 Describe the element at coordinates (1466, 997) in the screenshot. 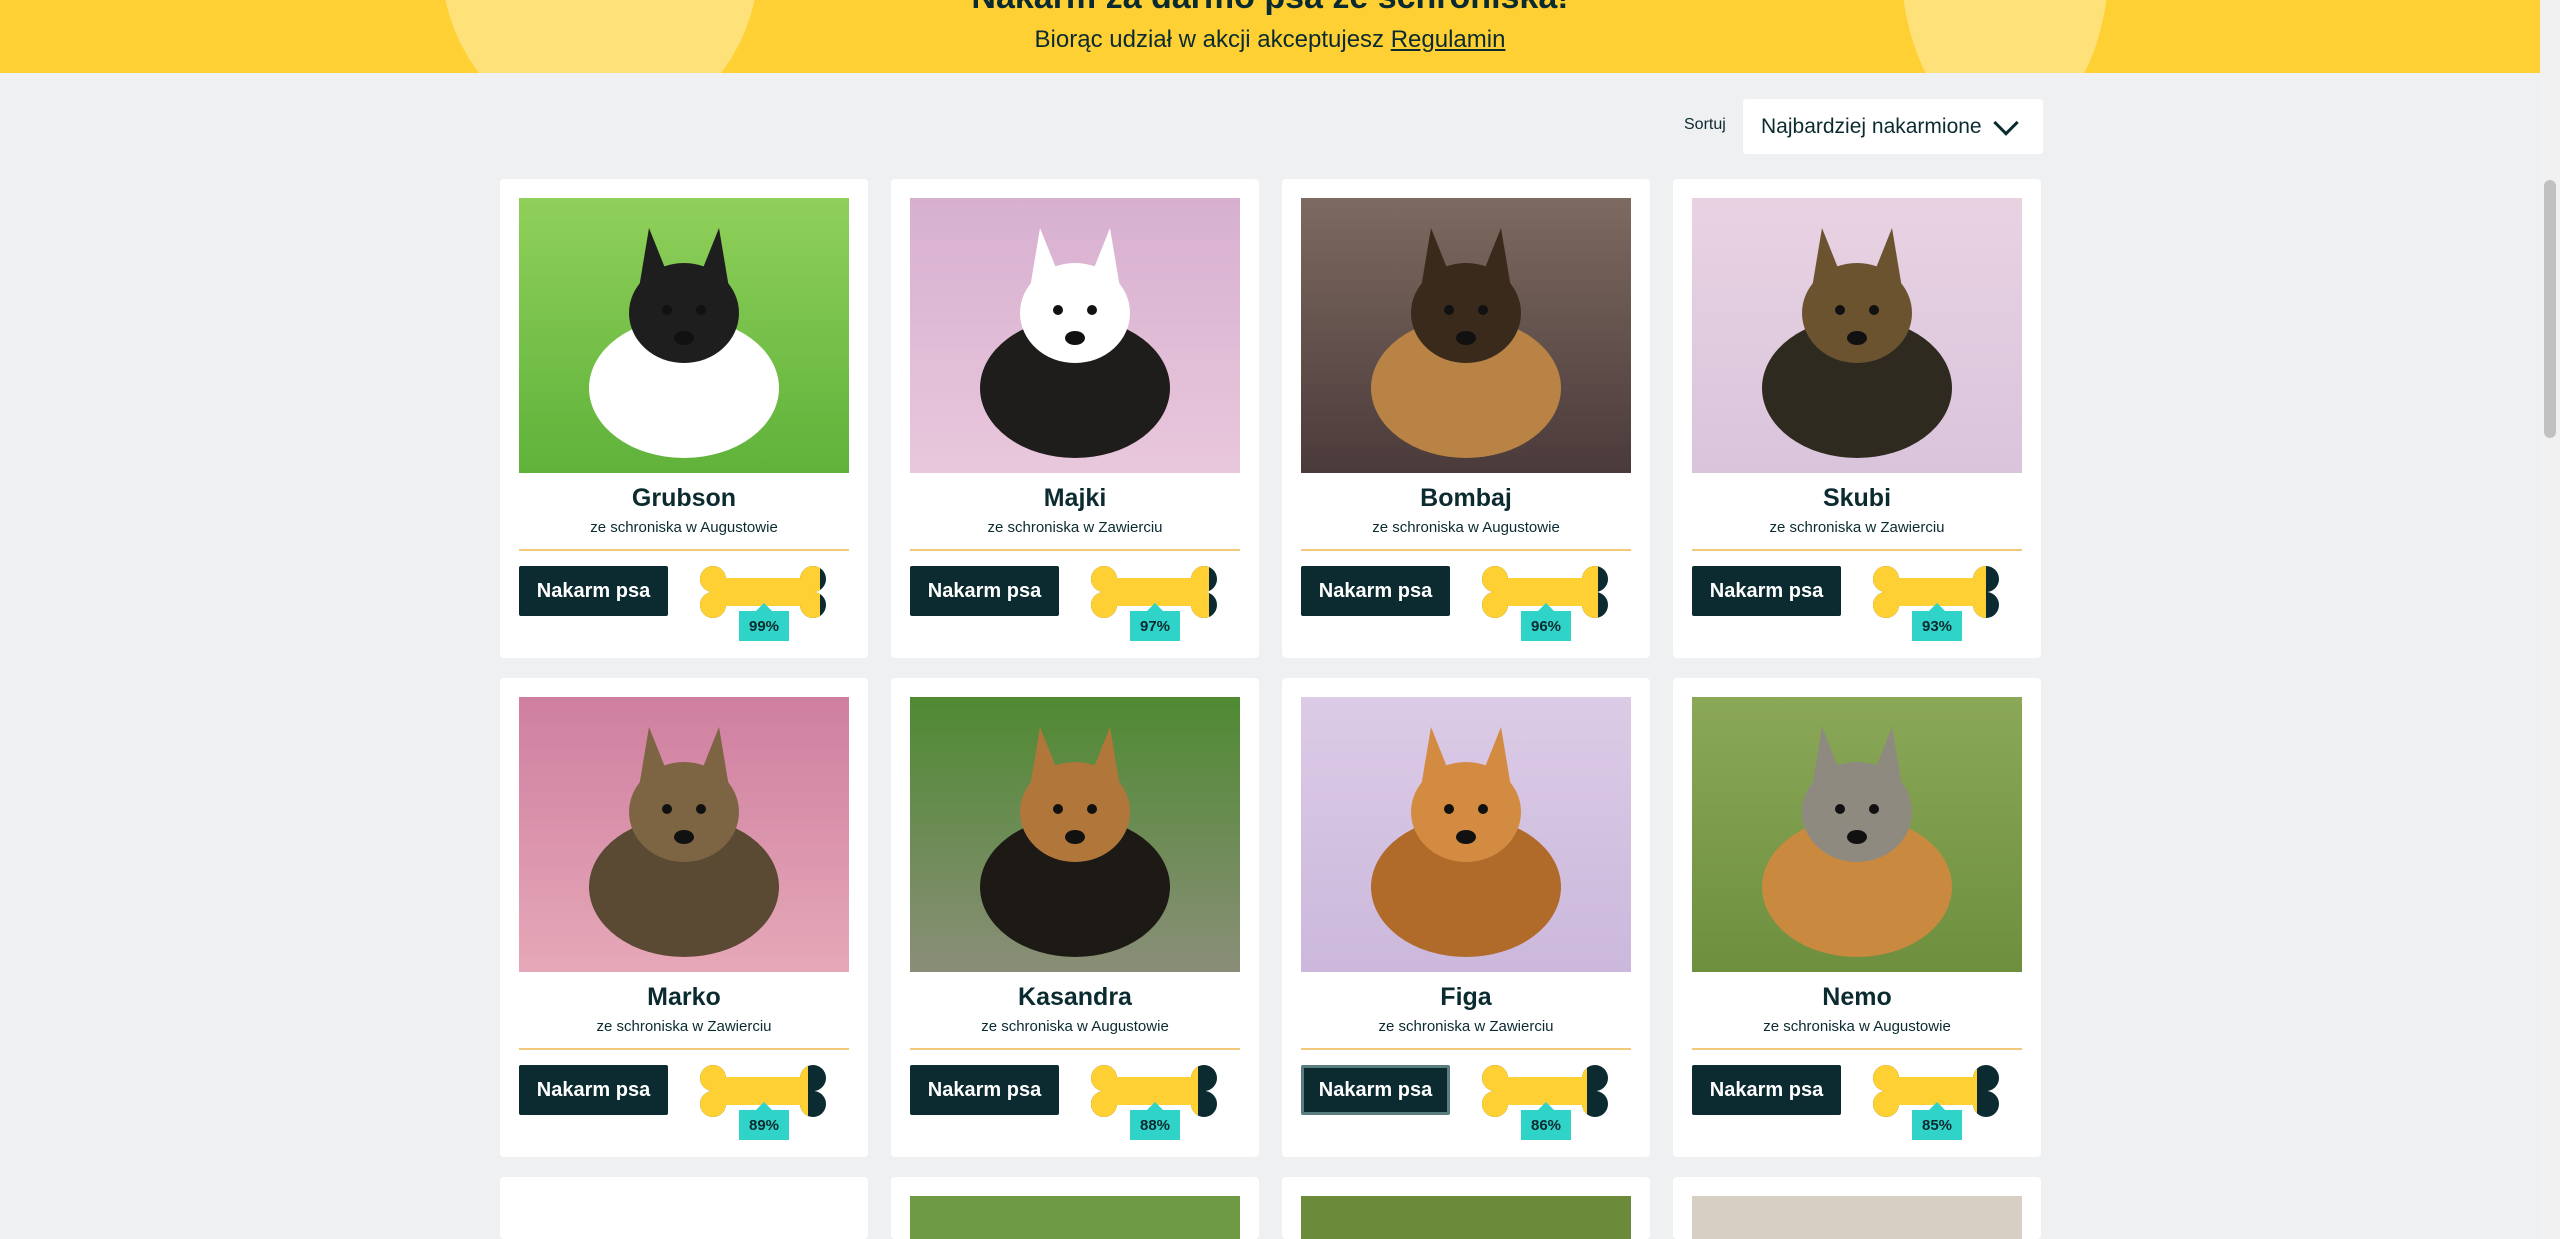

I see `dog-name: Figa` at that location.